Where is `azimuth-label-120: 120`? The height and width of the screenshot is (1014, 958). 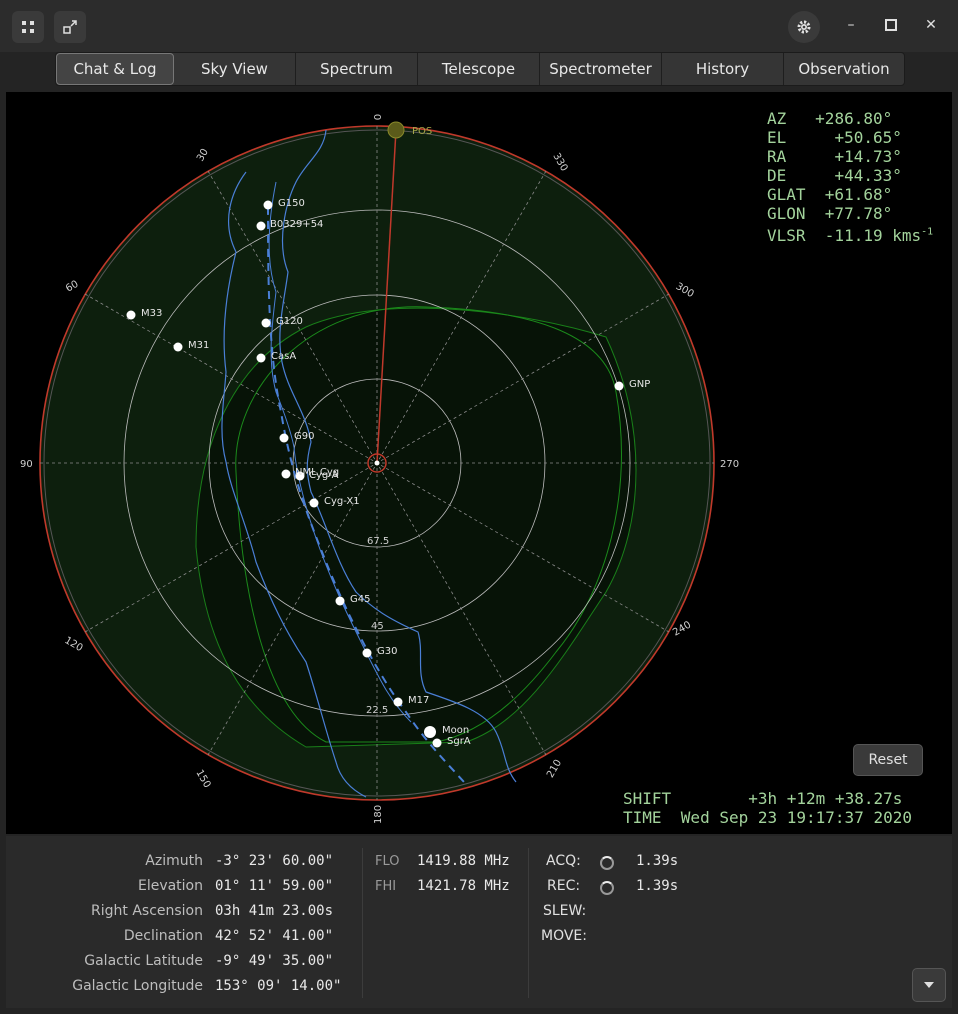 azimuth-label-120: 120 is located at coordinates (74, 644).